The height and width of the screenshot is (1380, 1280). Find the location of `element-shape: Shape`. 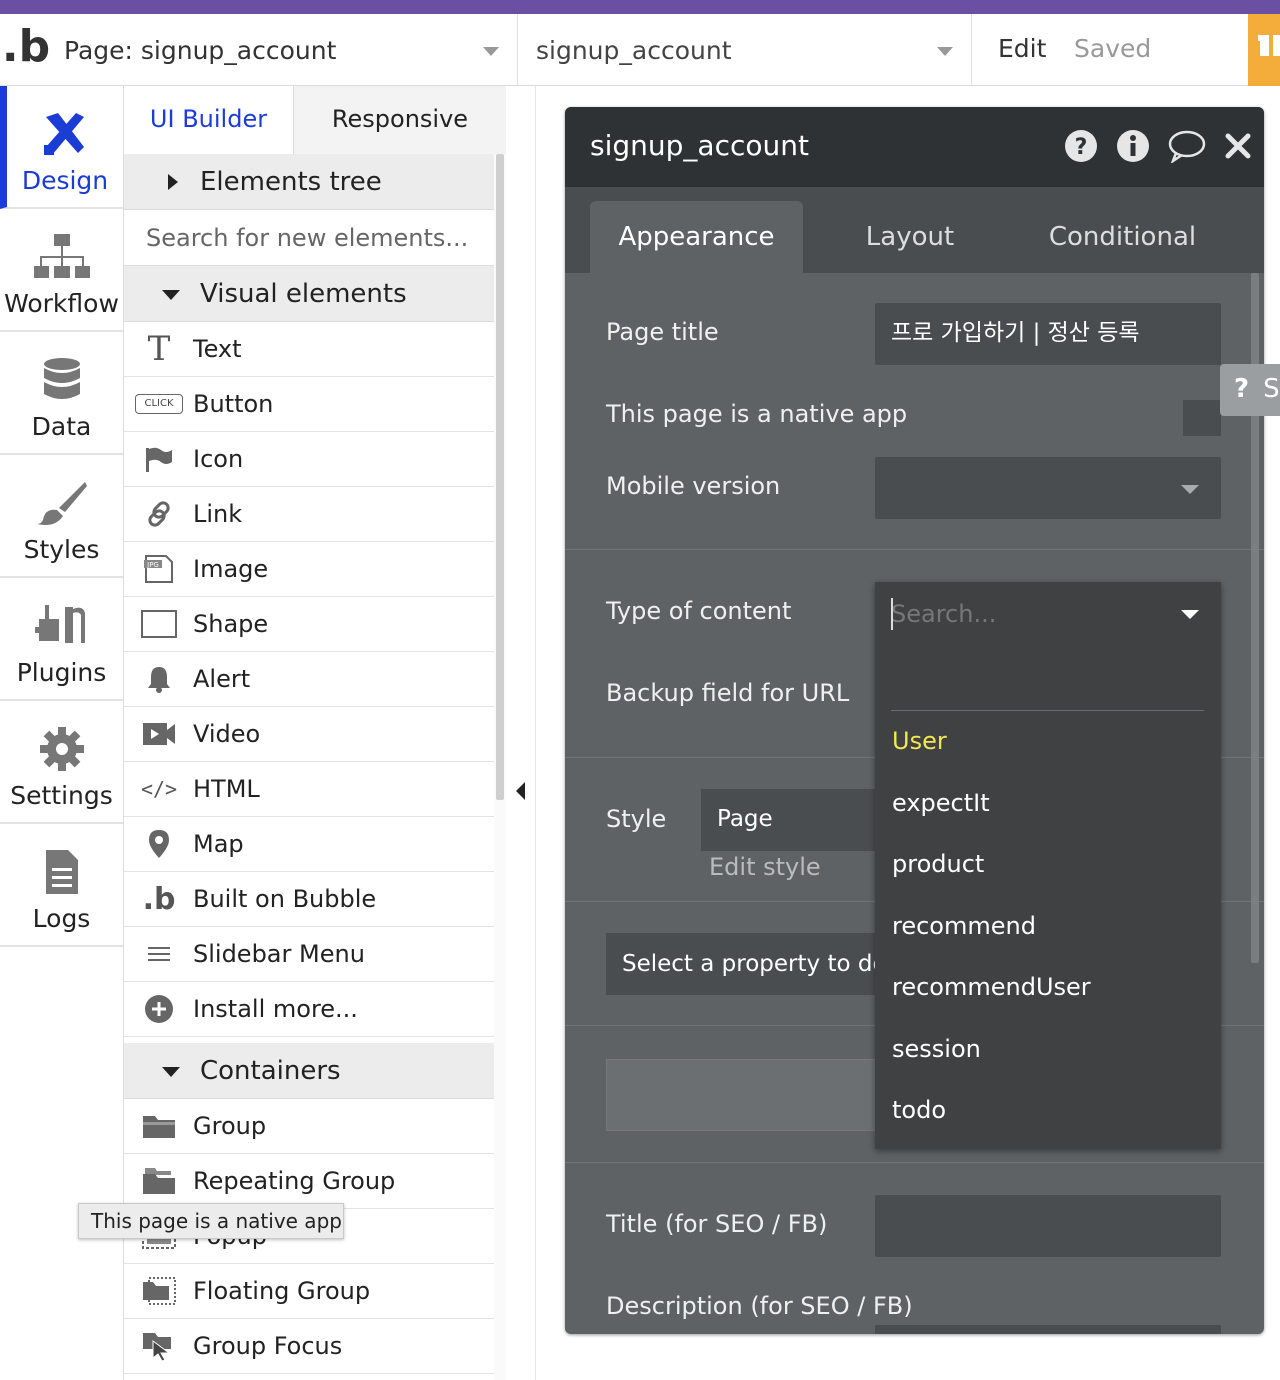

element-shape: Shape is located at coordinates (309, 624).